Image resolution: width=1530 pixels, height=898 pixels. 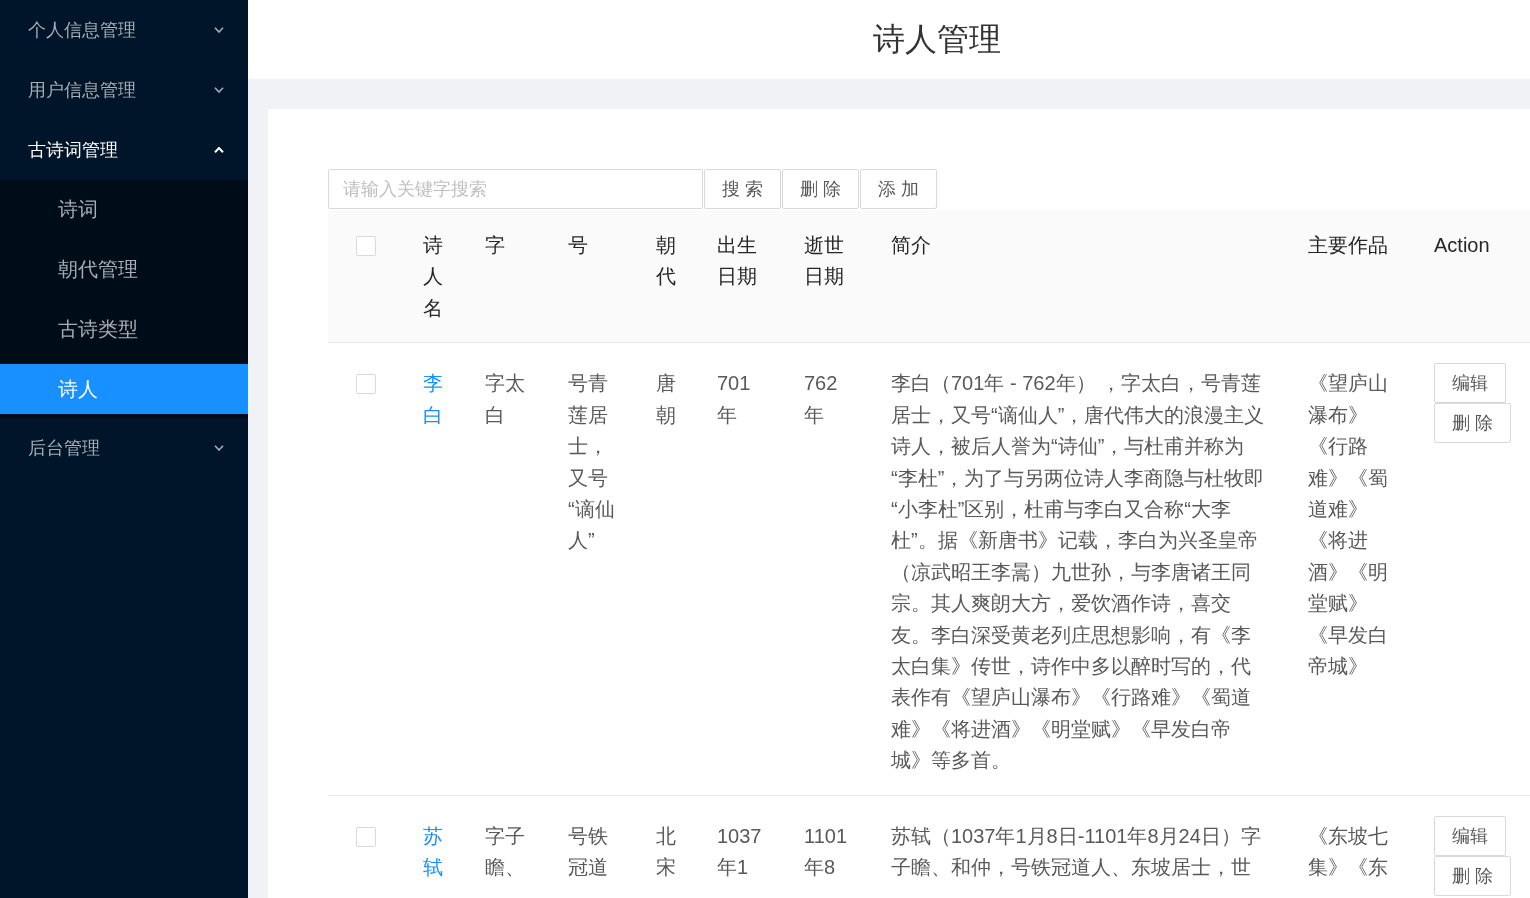 I want to click on search-button: 搜 索, so click(x=742, y=189).